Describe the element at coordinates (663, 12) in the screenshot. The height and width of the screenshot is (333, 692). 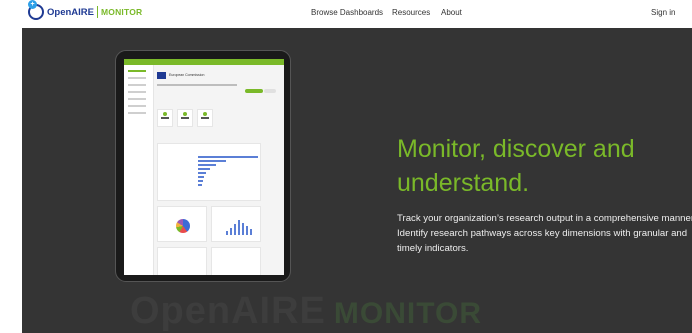
I see `sign-in-link: Sign in` at that location.